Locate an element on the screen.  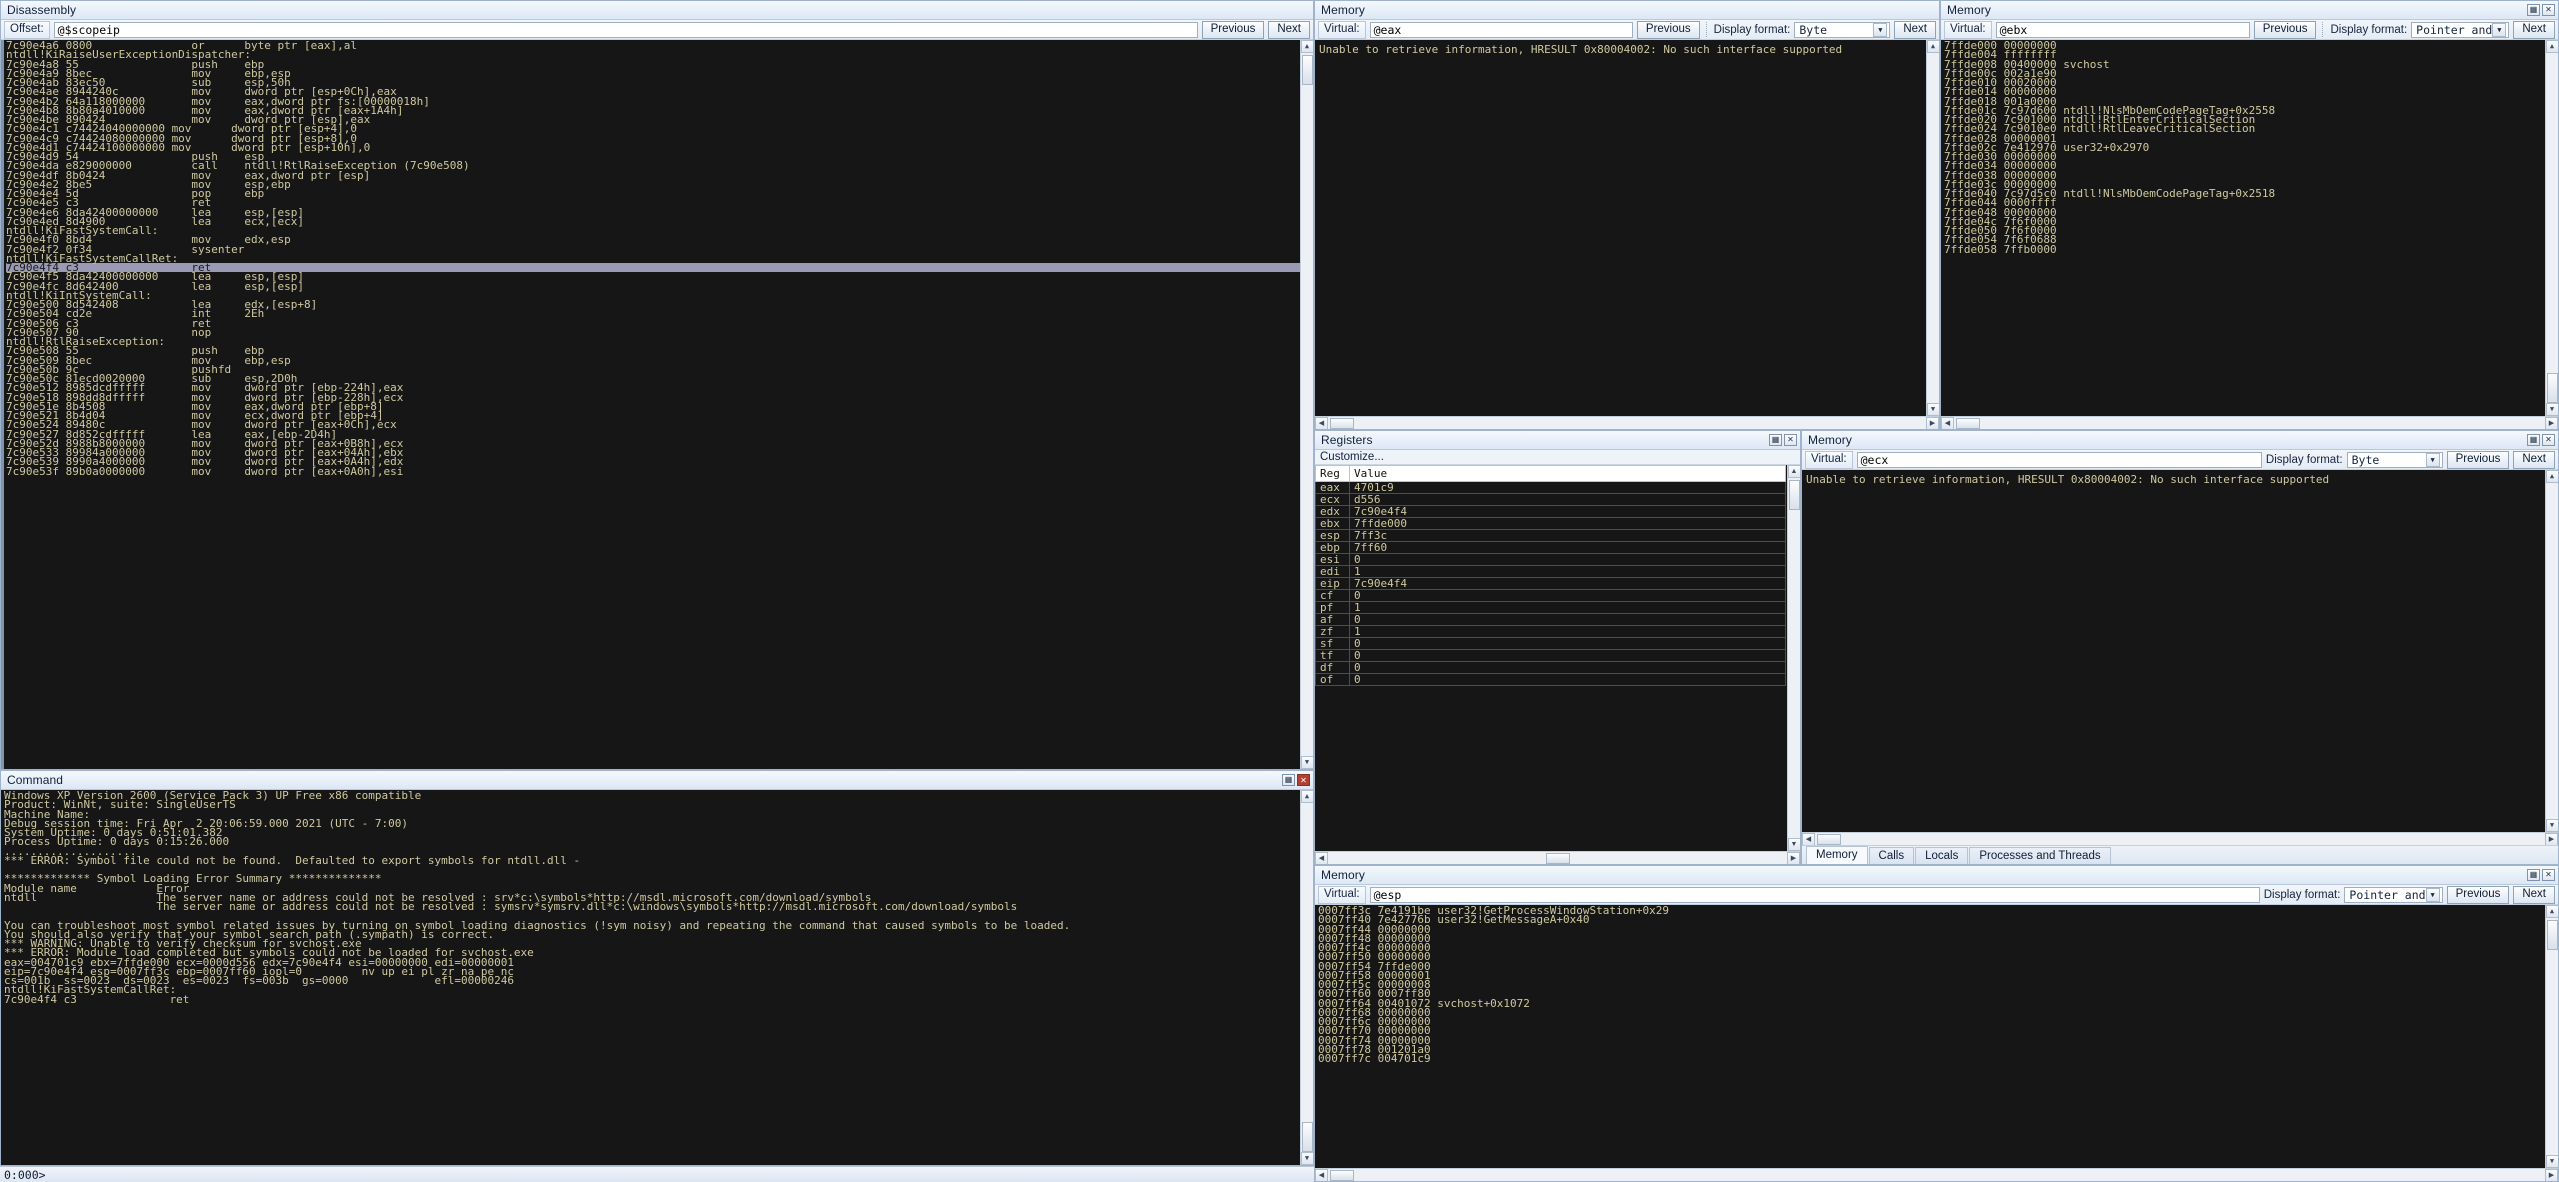
virtual-input: @esp is located at coordinates (1814, 894).